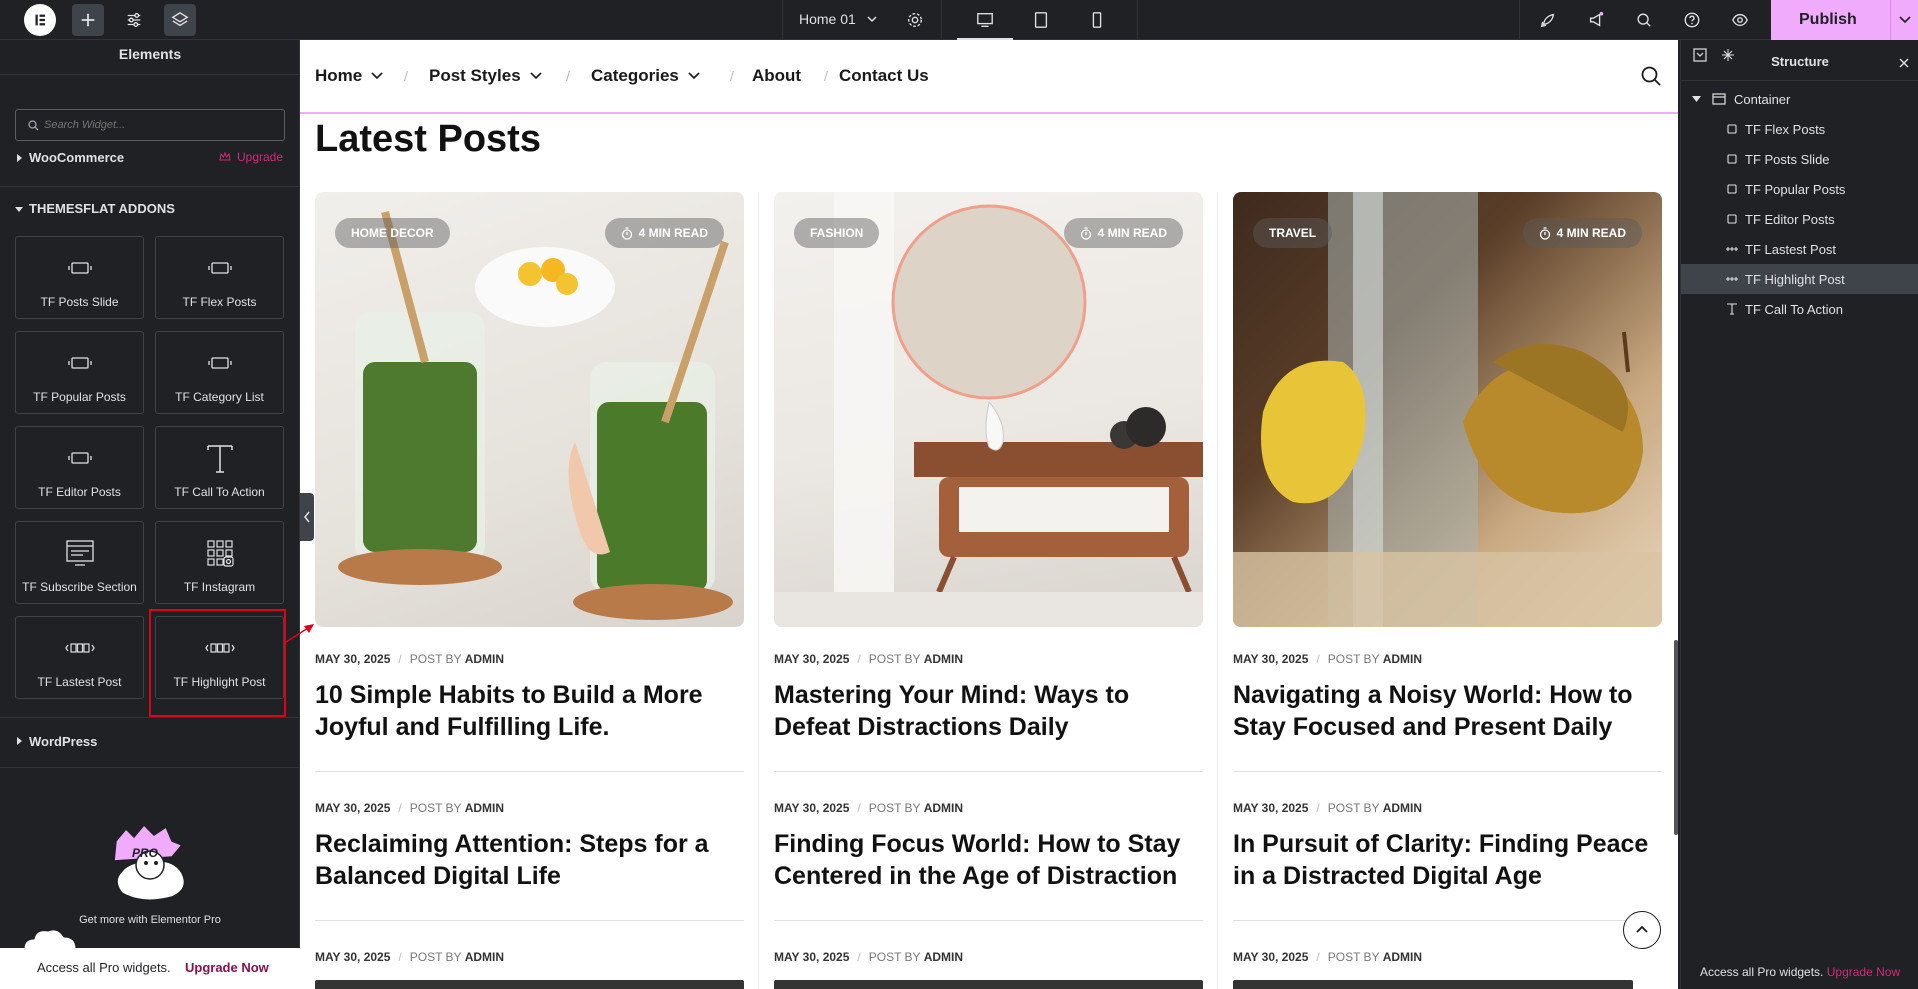 This screenshot has width=1918, height=989. Describe the element at coordinates (1799, 189) in the screenshot. I see `structure-item-tf-popular-posts: TF Popular Posts` at that location.